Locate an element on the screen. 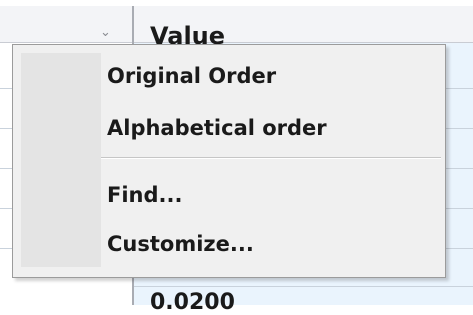  menu-item-original-order: Original Order is located at coordinates (229, 76).